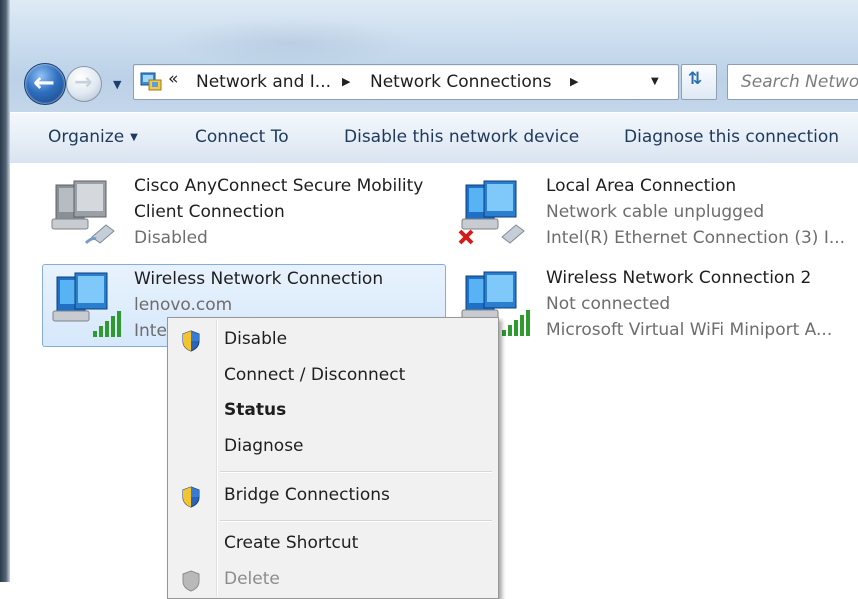  I want to click on menu-item-label: Disable, so click(256, 339).